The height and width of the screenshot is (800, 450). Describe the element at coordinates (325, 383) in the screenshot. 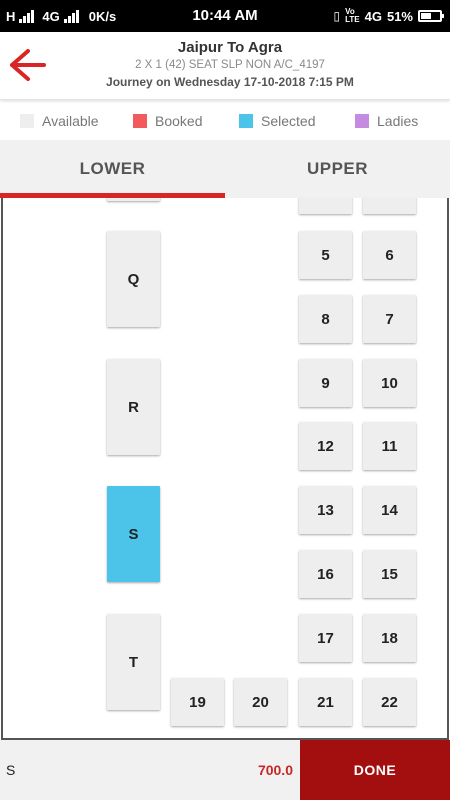

I see `seat-9: 9` at that location.